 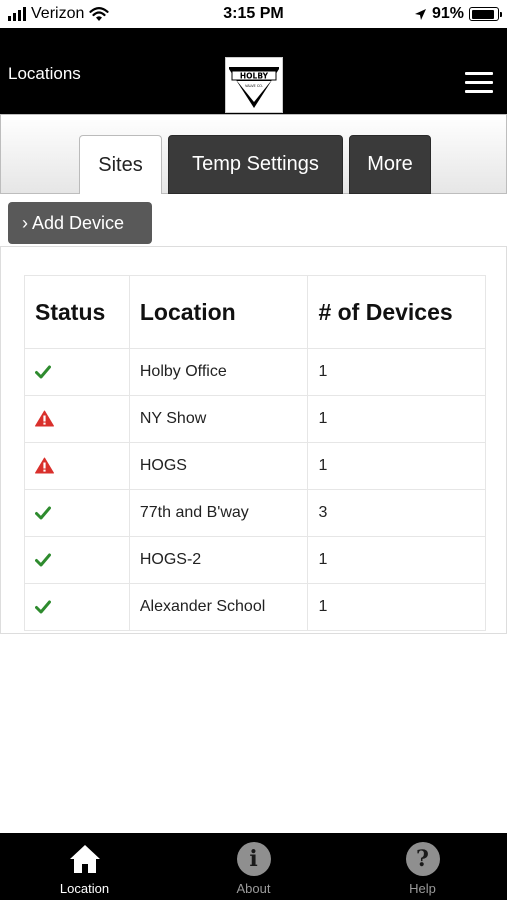 I want to click on holby-logo: HOLBY VALVE CO., so click(x=254, y=85).